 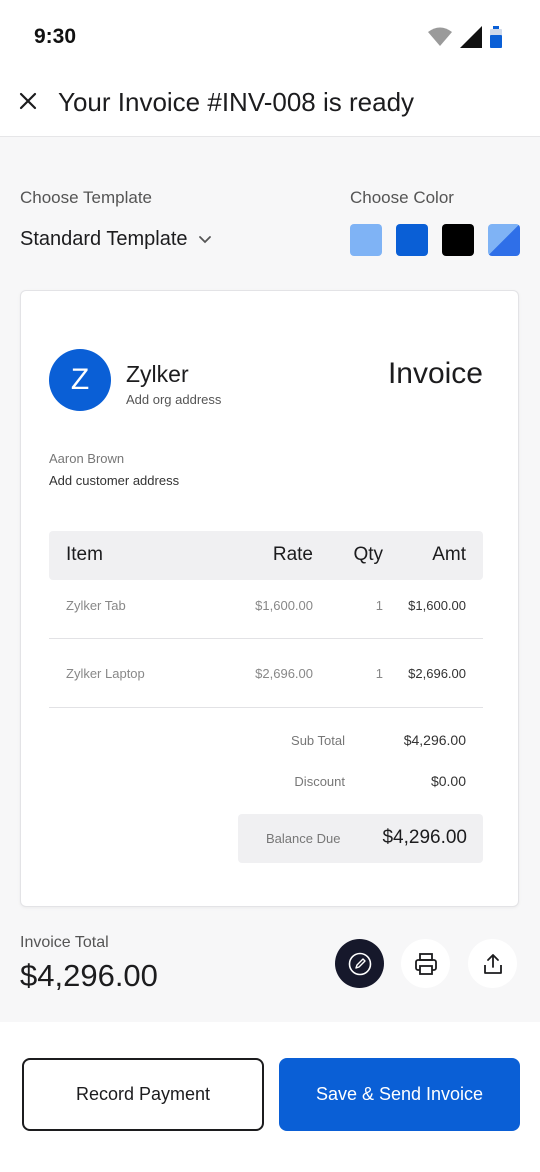 I want to click on column-amt: Amt, so click(x=449, y=554).